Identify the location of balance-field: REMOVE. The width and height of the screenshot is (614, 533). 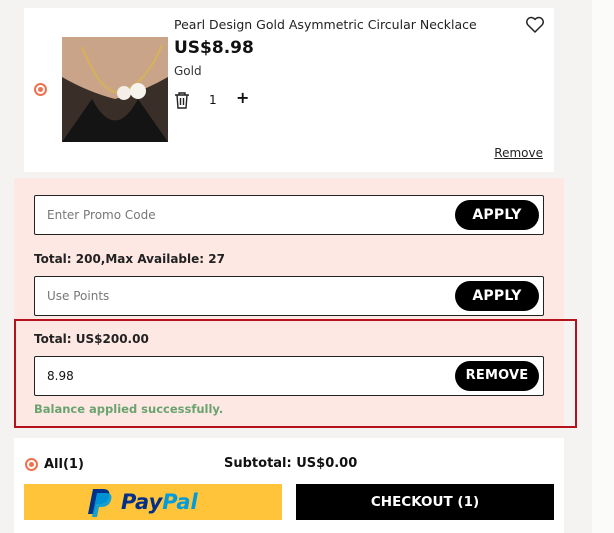
(289, 376).